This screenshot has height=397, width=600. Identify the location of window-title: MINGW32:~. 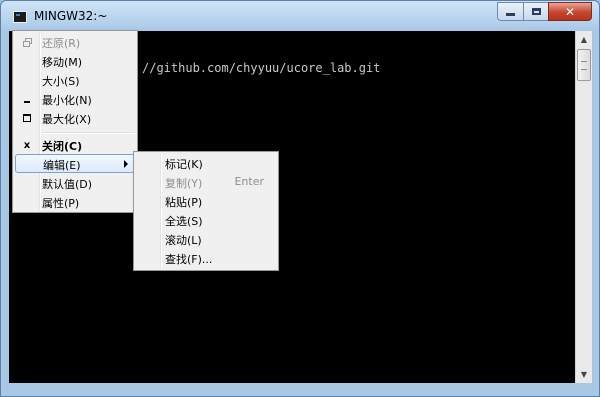
(71, 16).